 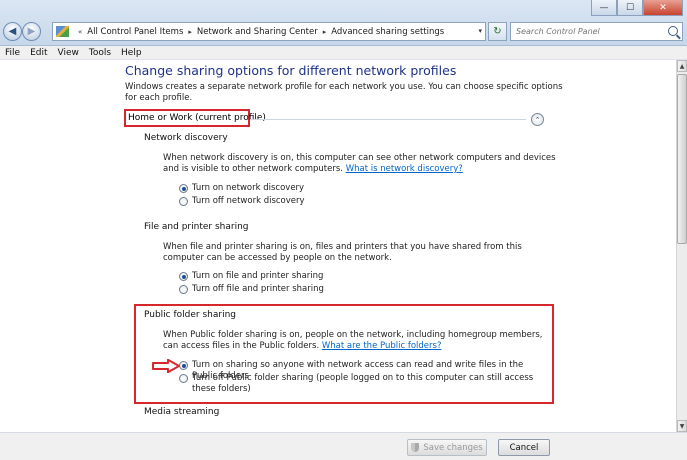 I want to click on scroll-thumb, so click(x=682, y=159).